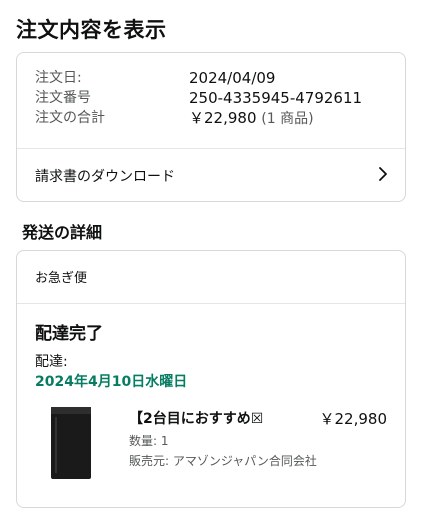 Image resolution: width=422 pixels, height=512 pixels. Describe the element at coordinates (383, 174) in the screenshot. I see `chevron-right-icon` at that location.